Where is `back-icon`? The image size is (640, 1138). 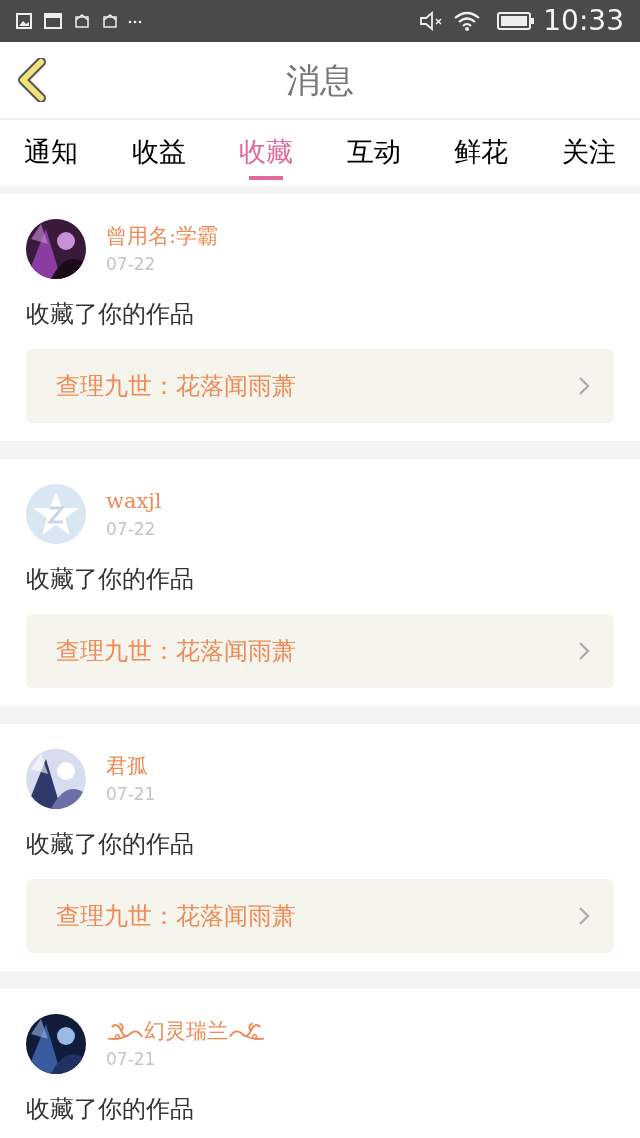 back-icon is located at coordinates (32, 80).